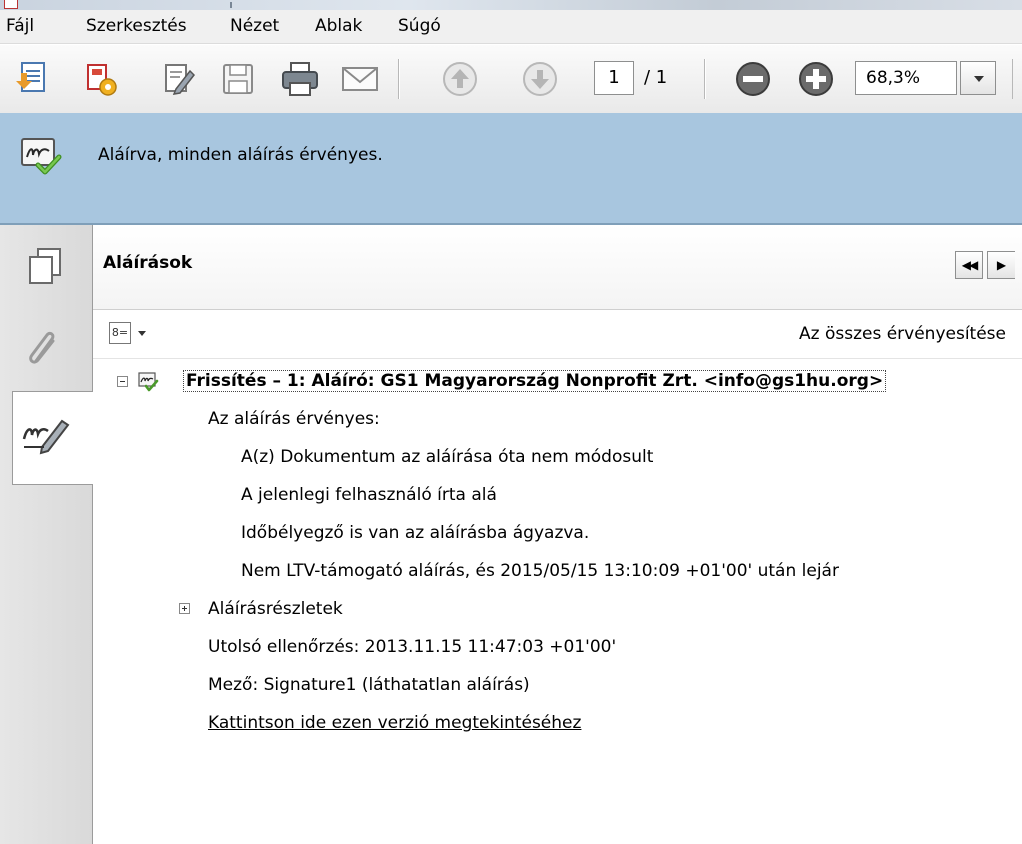 This screenshot has height=844, width=1022. What do you see at coordinates (511, 79) in the screenshot?
I see `main-toolbar: / 1 68,3%` at bounding box center [511, 79].